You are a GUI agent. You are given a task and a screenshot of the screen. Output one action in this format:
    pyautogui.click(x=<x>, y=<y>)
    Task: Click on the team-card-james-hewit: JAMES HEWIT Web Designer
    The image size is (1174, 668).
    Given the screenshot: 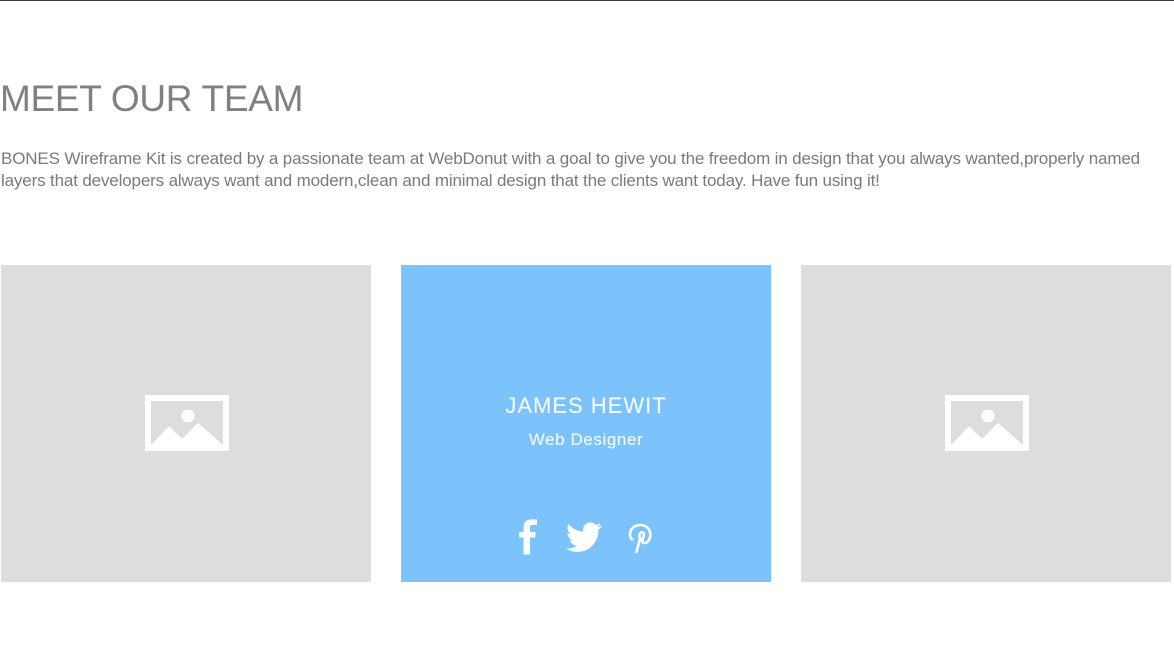 What is the action you would take?
    pyautogui.click(x=586, y=423)
    